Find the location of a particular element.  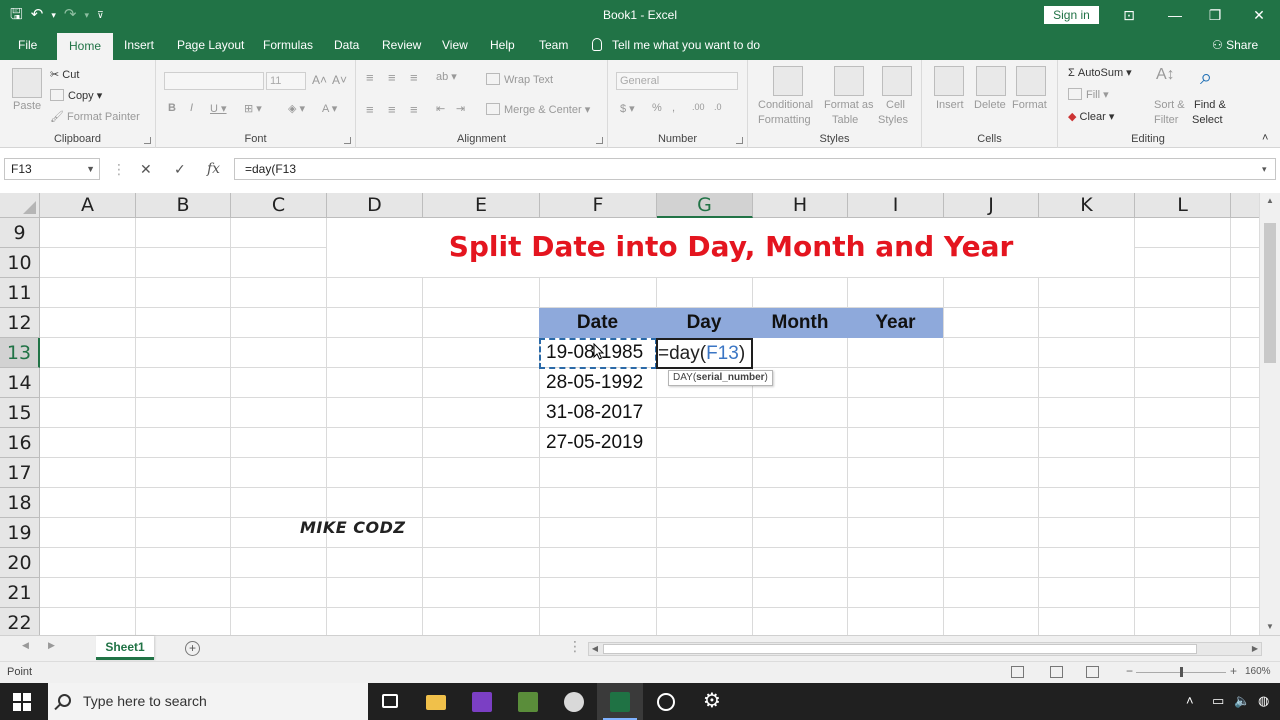

paint-app-icon is located at coordinates (574, 701).